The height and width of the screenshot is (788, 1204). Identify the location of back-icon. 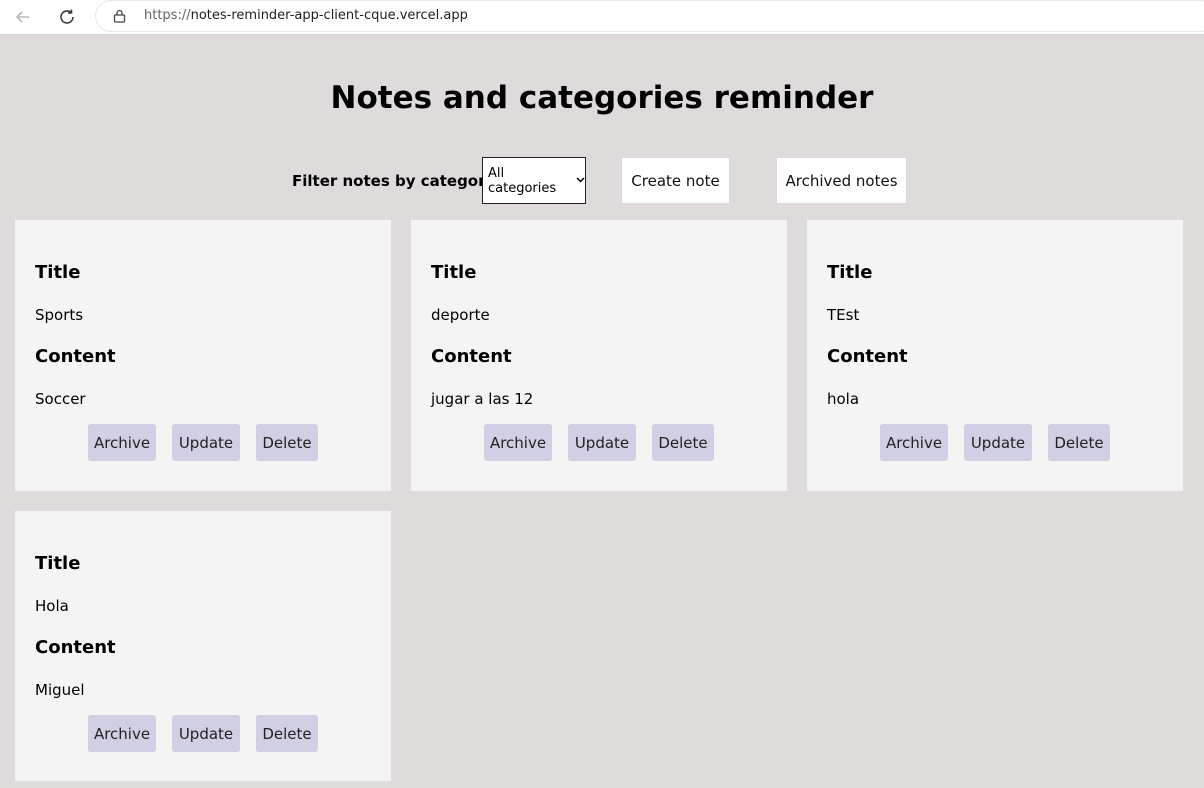
(23, 17).